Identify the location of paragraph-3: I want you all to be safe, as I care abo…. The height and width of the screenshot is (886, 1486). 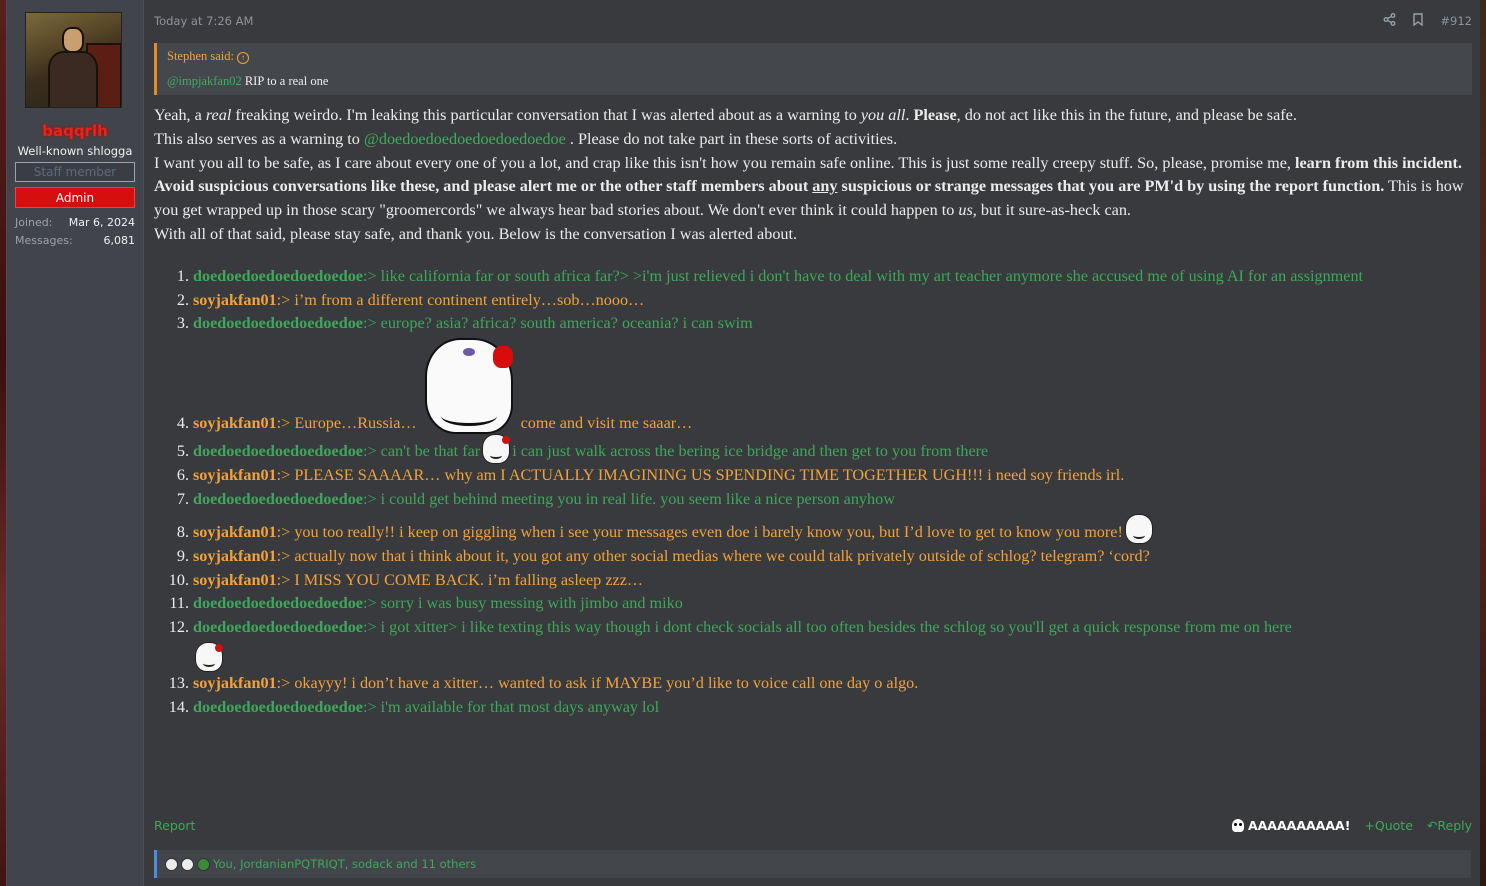
(809, 186).